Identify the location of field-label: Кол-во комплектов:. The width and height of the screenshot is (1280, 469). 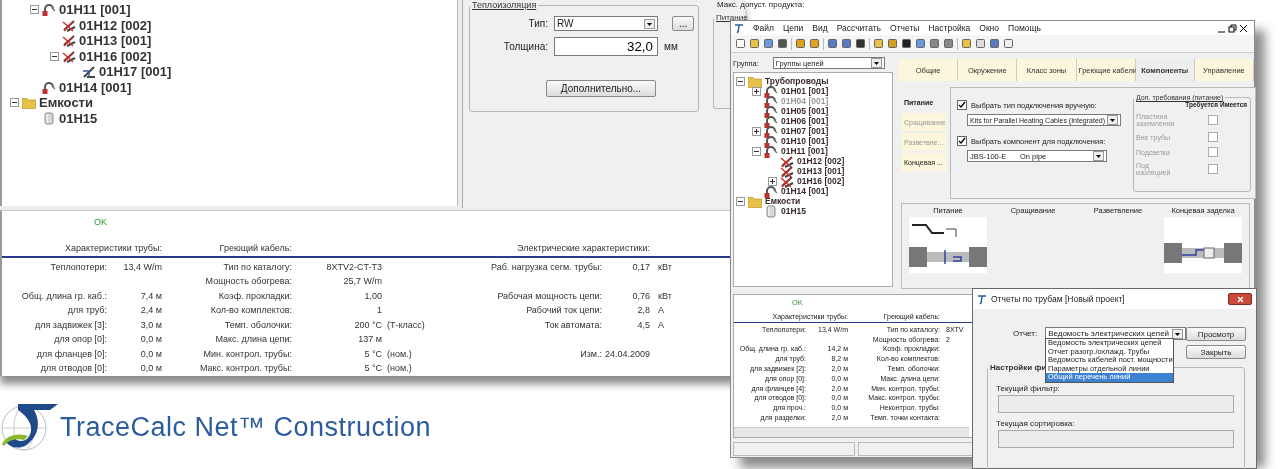
(250, 310).